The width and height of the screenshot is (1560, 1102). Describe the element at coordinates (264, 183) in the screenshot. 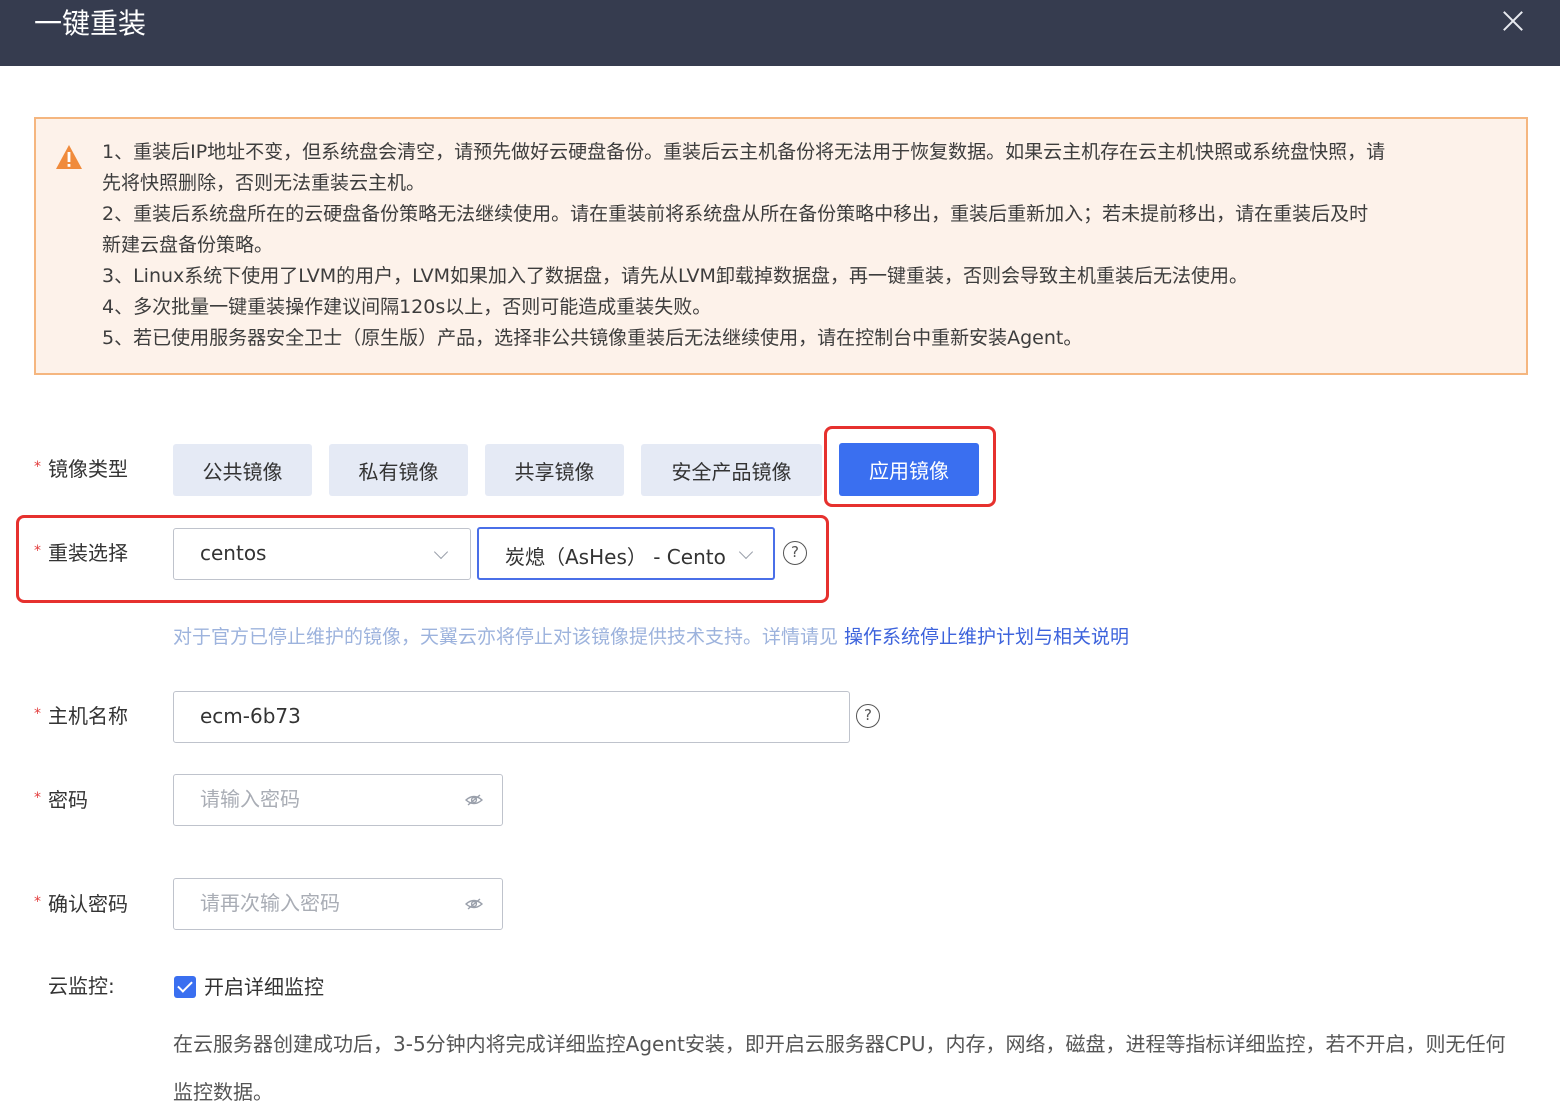

I see `notice-line: 先将快照删除，否则无法重装云主机。` at that location.